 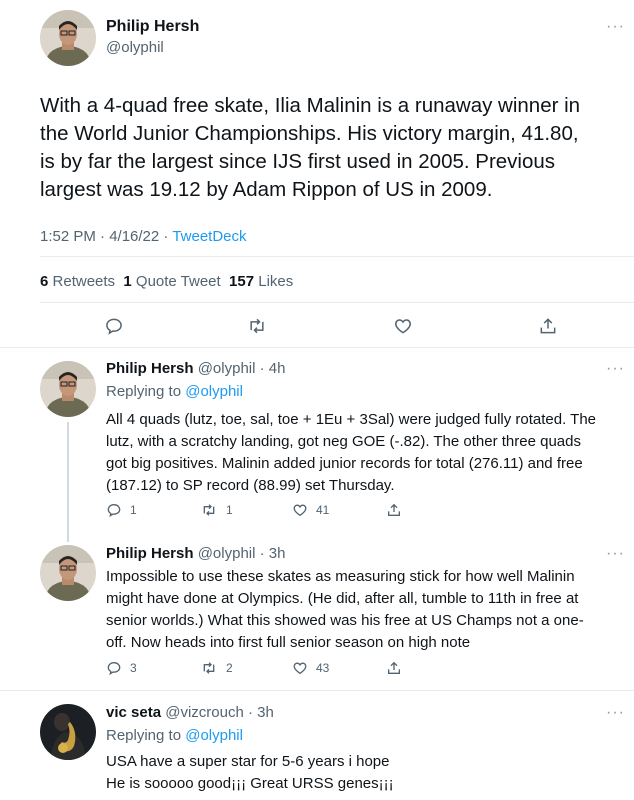 What do you see at coordinates (209, 236) in the screenshot?
I see `source-link: TweetDeck` at bounding box center [209, 236].